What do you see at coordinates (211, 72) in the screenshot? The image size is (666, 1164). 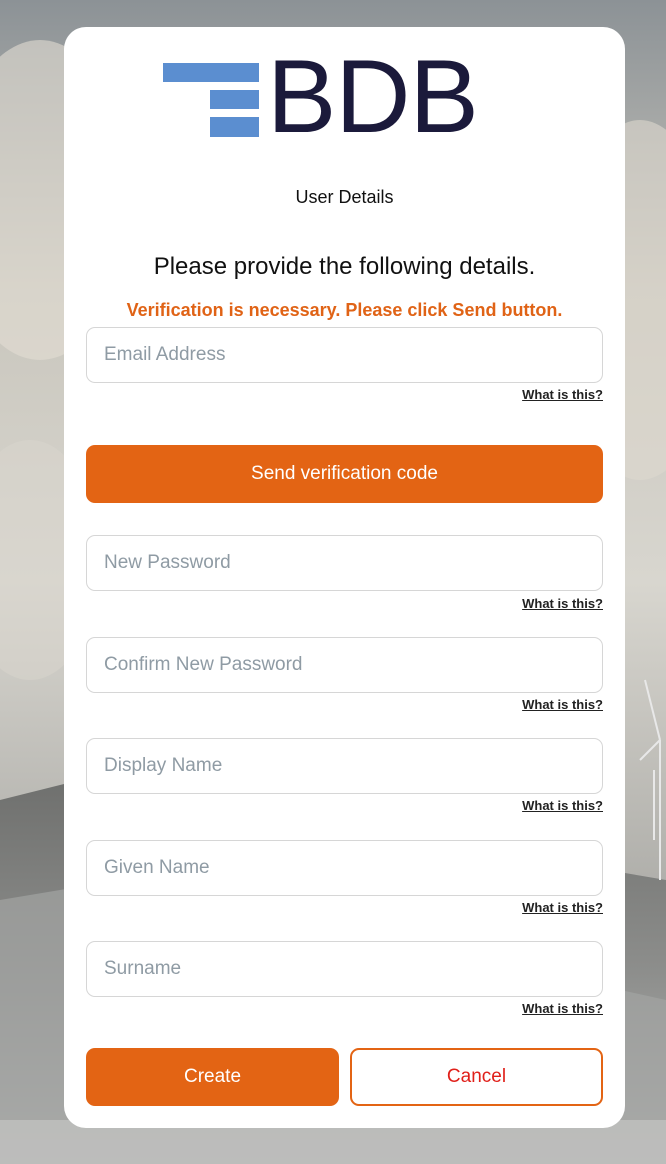 I see `logo-bar-top` at bounding box center [211, 72].